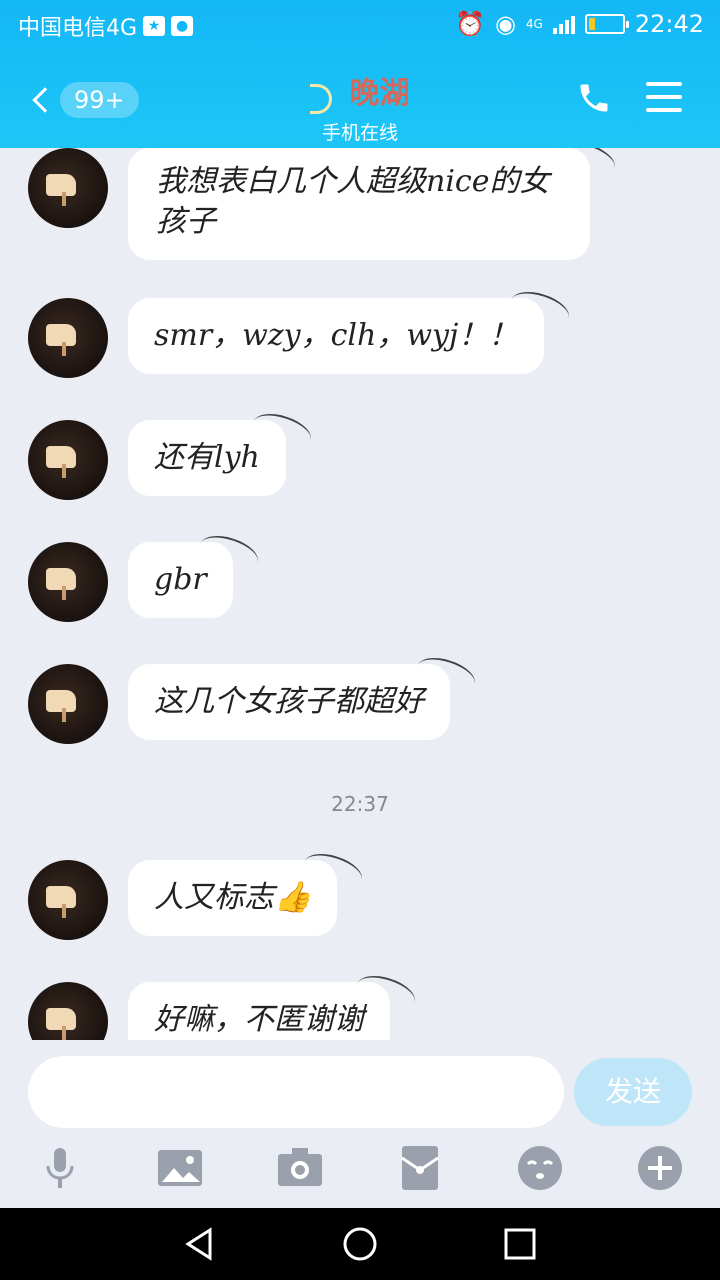 This screenshot has width=720, height=1280. I want to click on message-bubble: gbr, so click(195, 573).